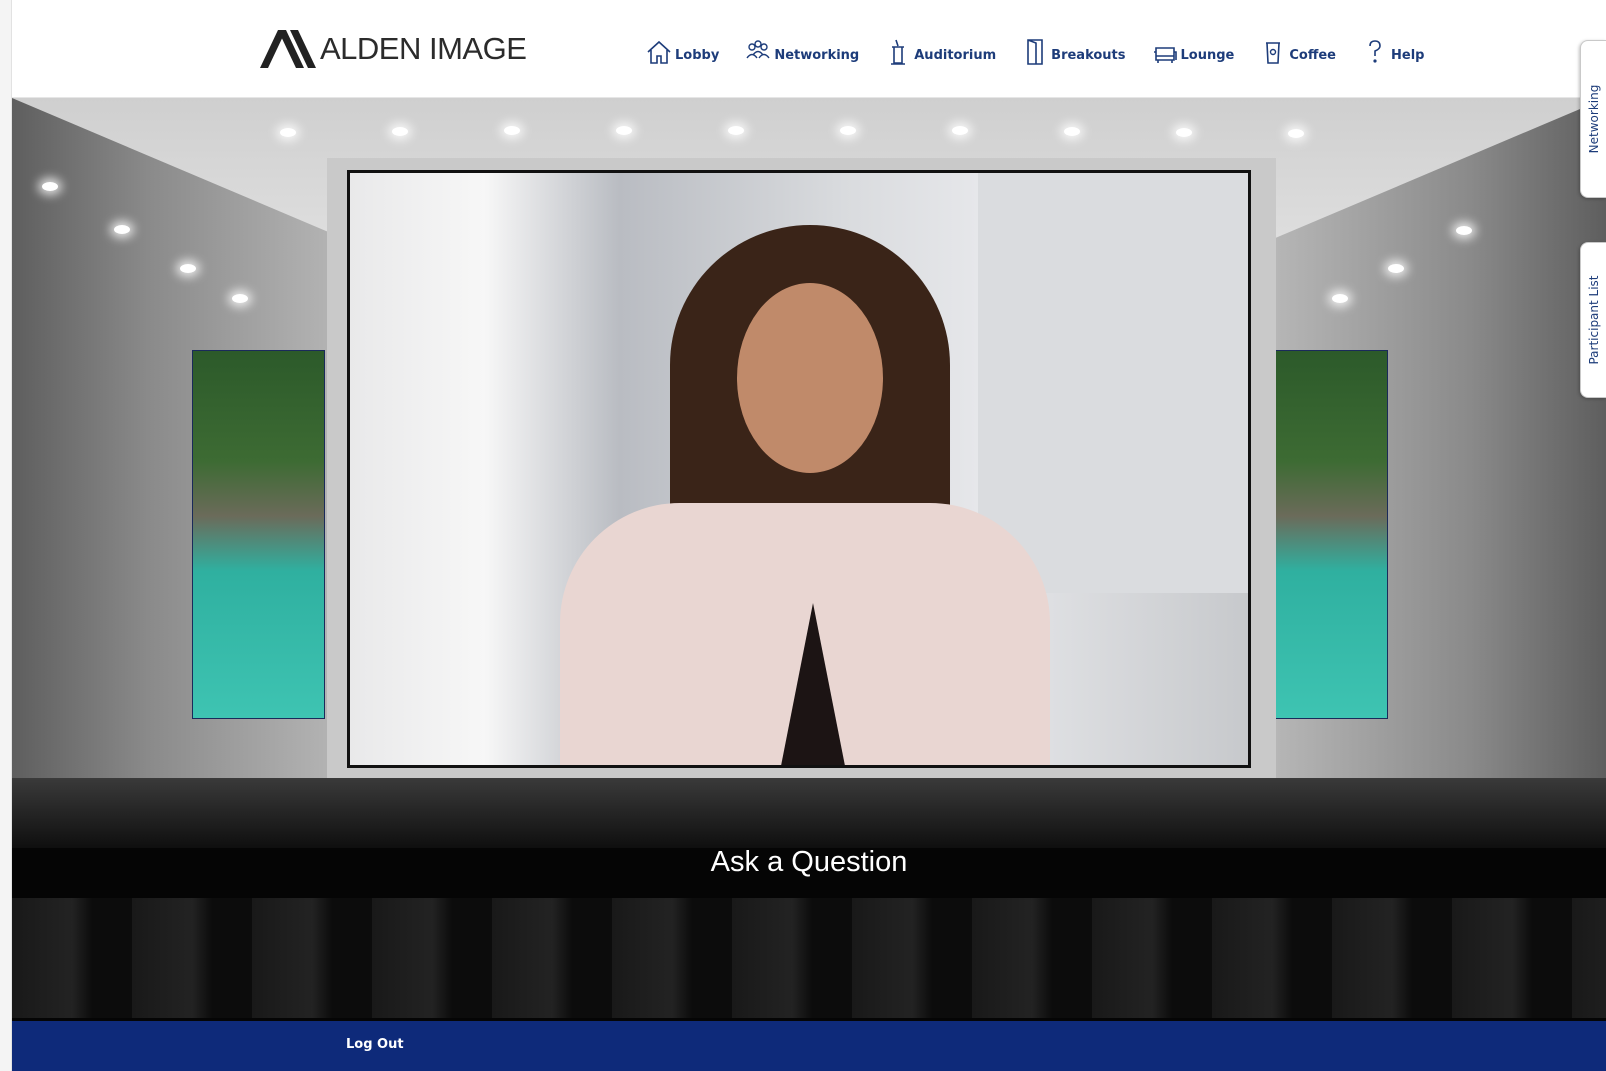 The height and width of the screenshot is (1071, 1606). What do you see at coordinates (1408, 55) in the screenshot?
I see `nav-help-label: Help` at bounding box center [1408, 55].